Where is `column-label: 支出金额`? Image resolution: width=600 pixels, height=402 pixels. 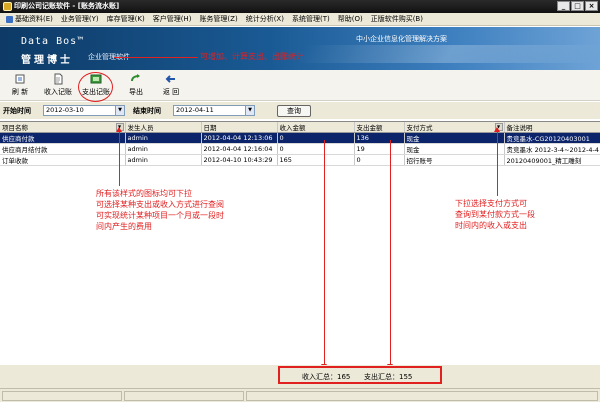 column-label: 支出金额 is located at coordinates (369, 128).